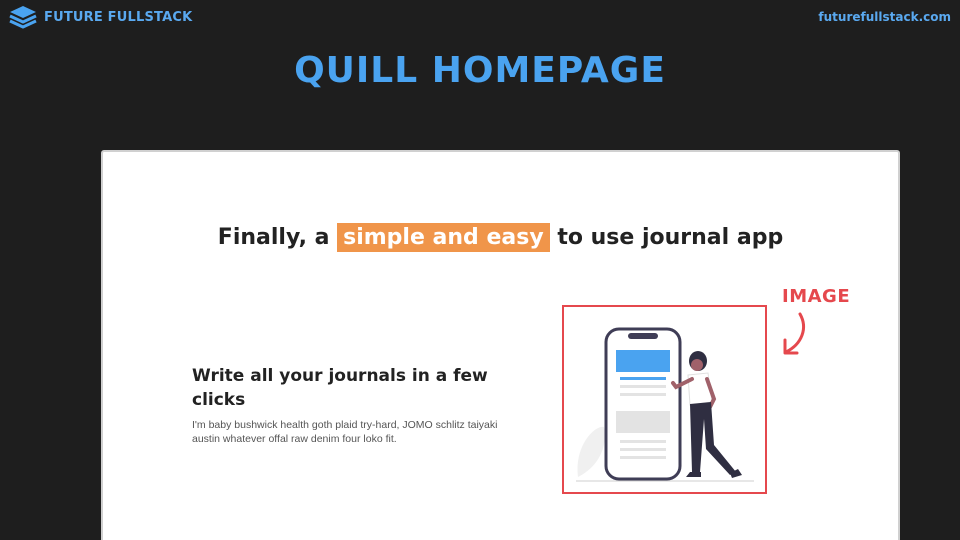  What do you see at coordinates (670, 237) in the screenshot?
I see `hero-headline-after: to use journal app` at bounding box center [670, 237].